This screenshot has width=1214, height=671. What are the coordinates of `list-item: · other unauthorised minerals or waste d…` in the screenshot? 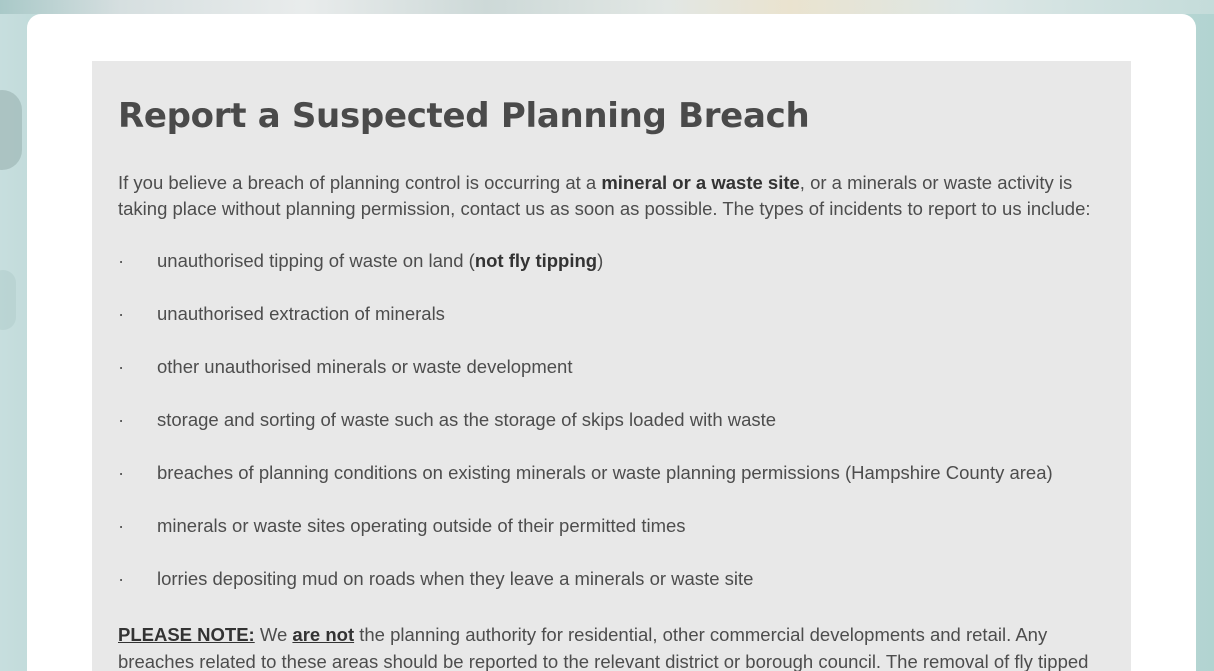 It's located at (613, 379).